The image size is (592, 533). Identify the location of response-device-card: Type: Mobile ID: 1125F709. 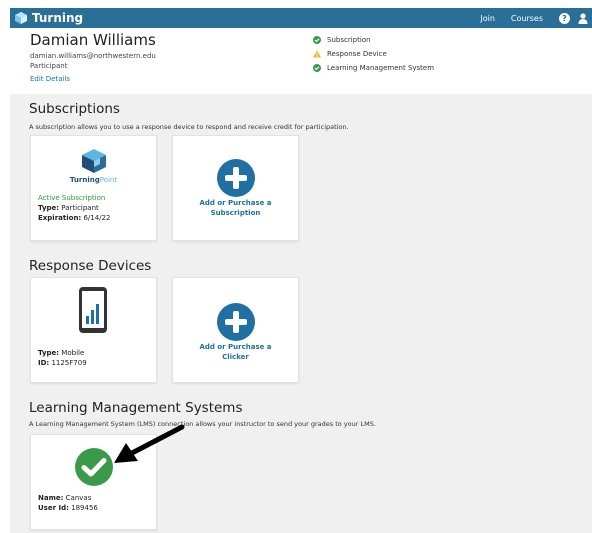
(93, 330).